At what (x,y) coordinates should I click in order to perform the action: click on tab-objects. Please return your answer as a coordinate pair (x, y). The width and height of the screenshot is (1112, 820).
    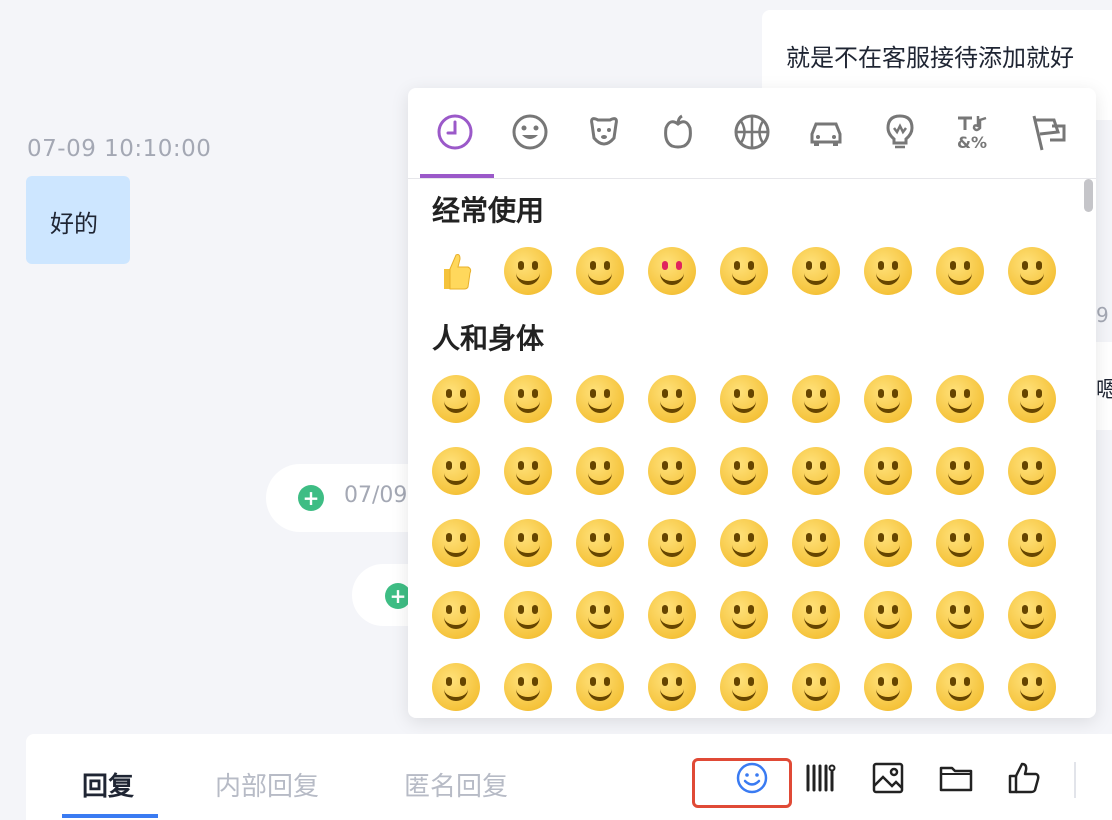
    Looking at the image, I should click on (900, 132).